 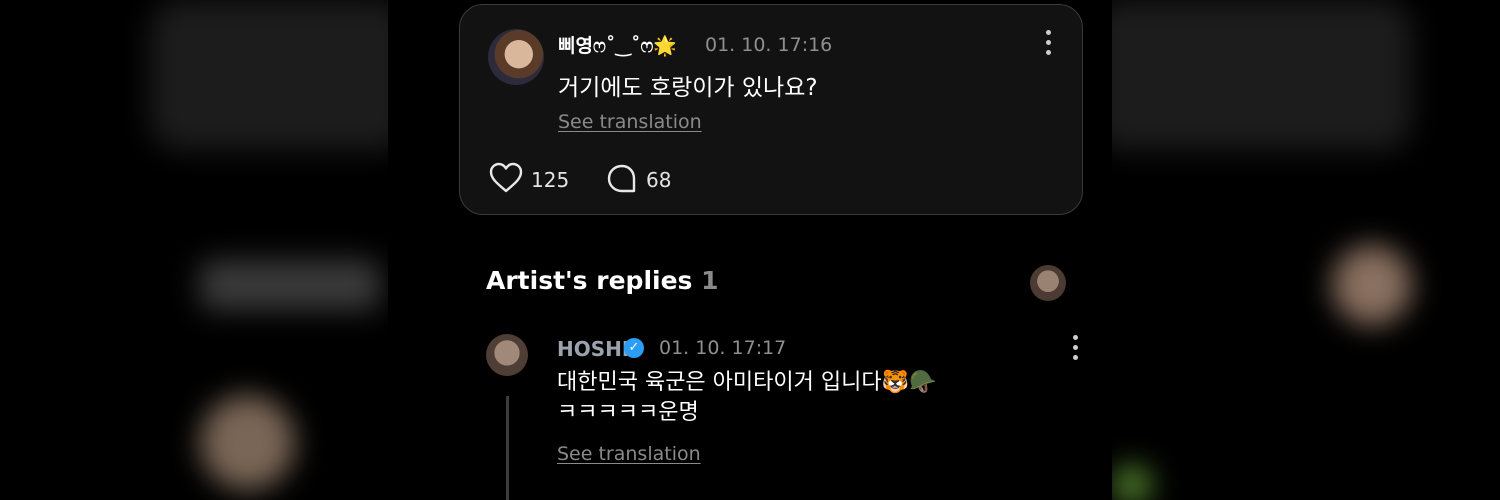 What do you see at coordinates (507, 448) in the screenshot?
I see `thread-line` at bounding box center [507, 448].